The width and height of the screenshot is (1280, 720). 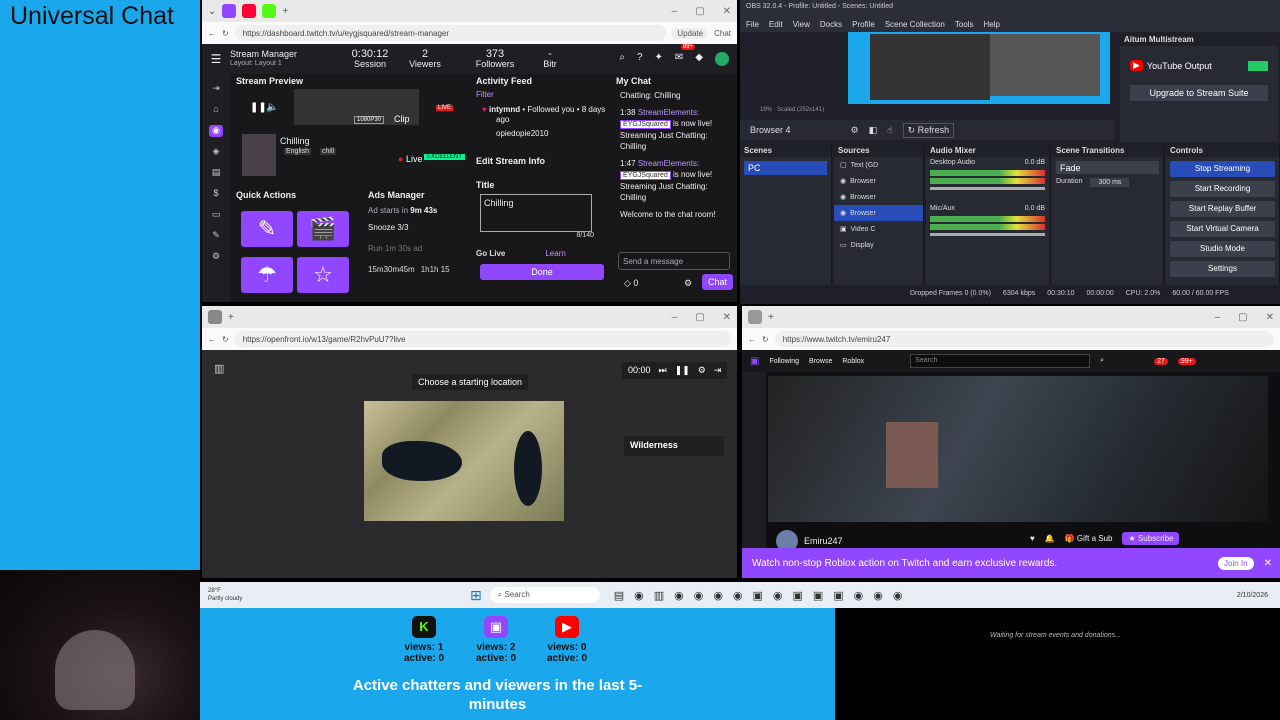 I want to click on chat-send-button: Chat, so click(x=718, y=282).